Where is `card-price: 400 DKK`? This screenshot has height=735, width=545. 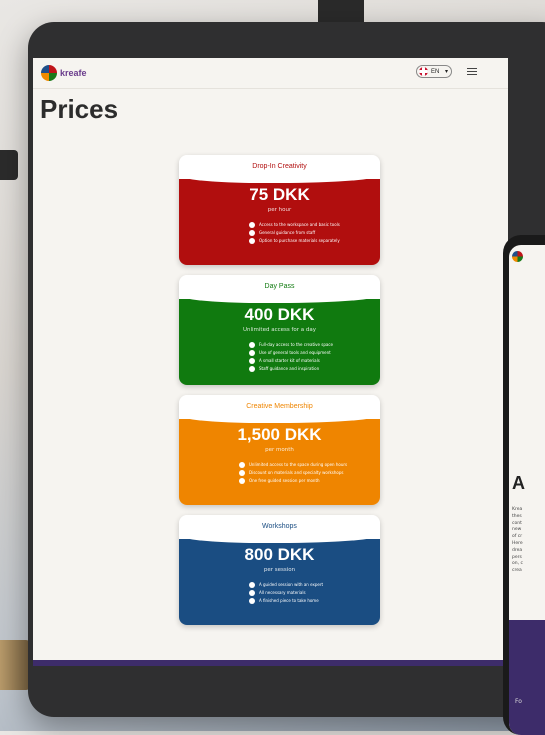
card-price: 400 DKK is located at coordinates (279, 314).